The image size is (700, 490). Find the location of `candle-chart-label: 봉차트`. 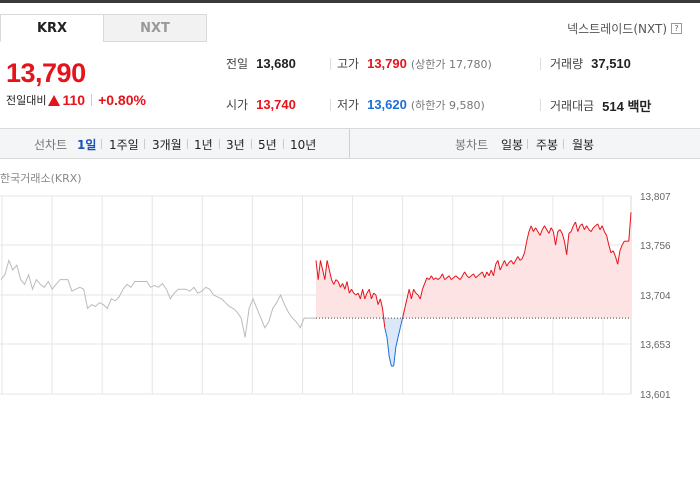

candle-chart-label: 봉차트 is located at coordinates (472, 145).